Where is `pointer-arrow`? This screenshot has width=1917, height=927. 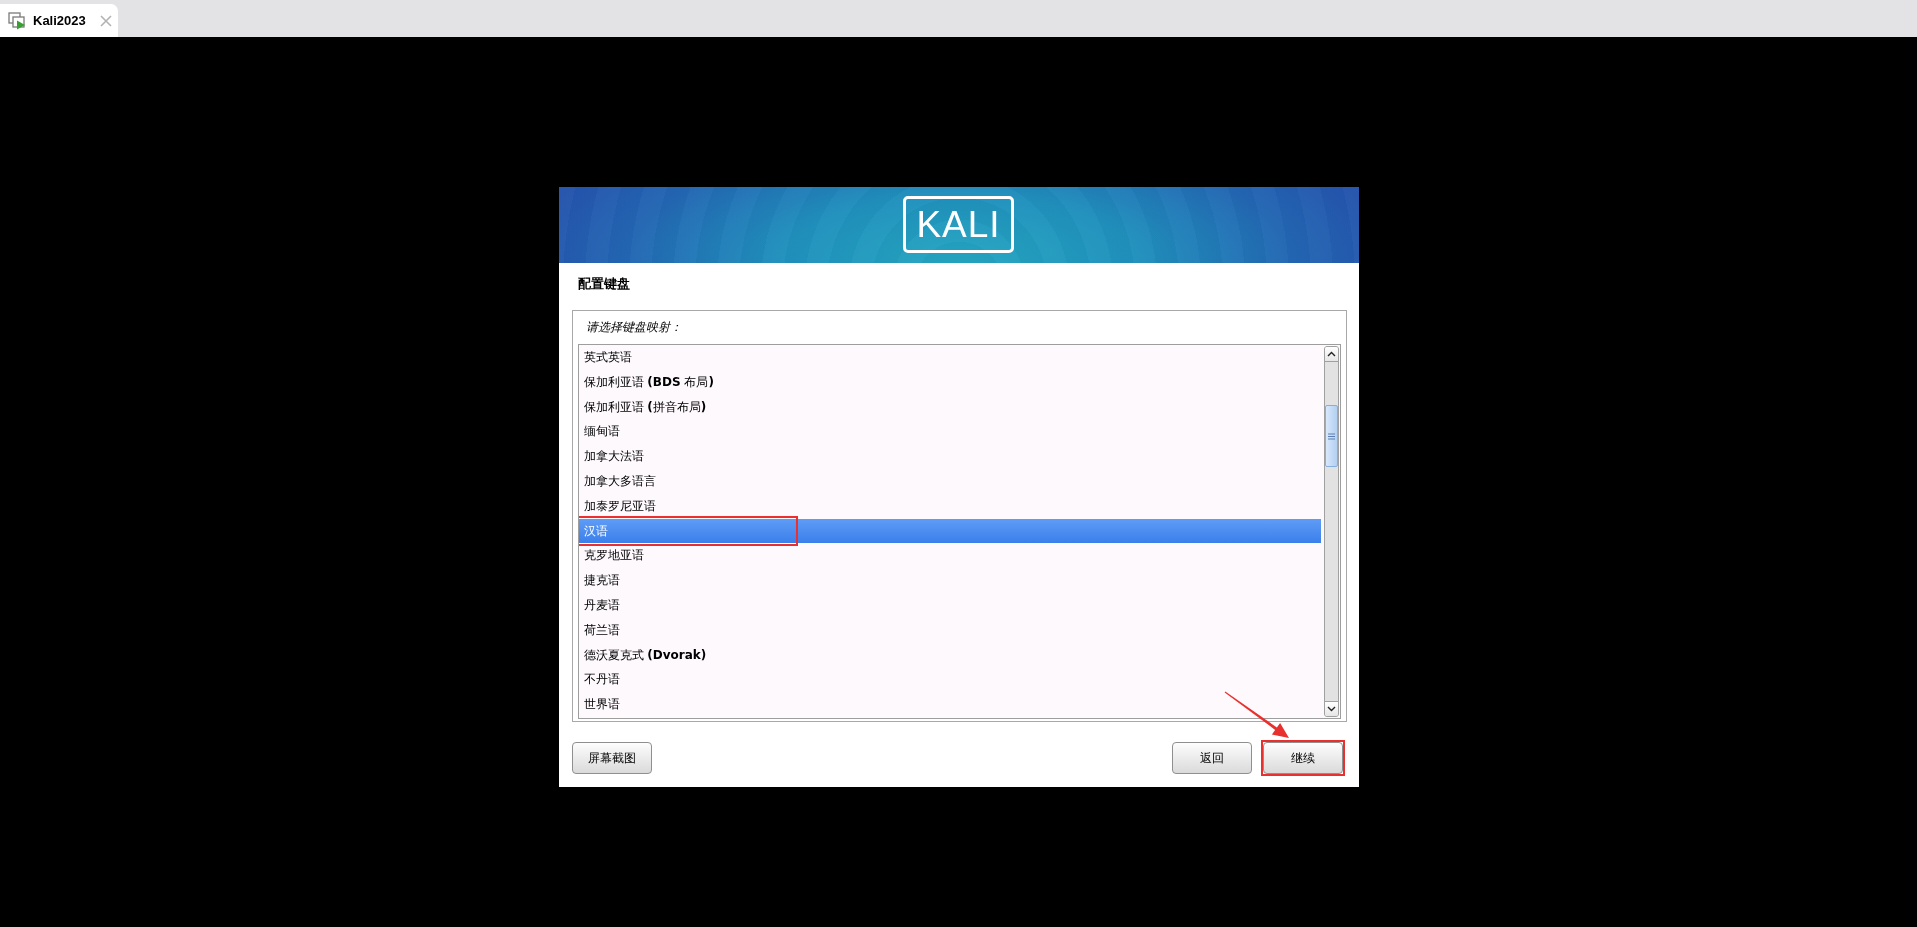
pointer-arrow is located at coordinates (1256, 715).